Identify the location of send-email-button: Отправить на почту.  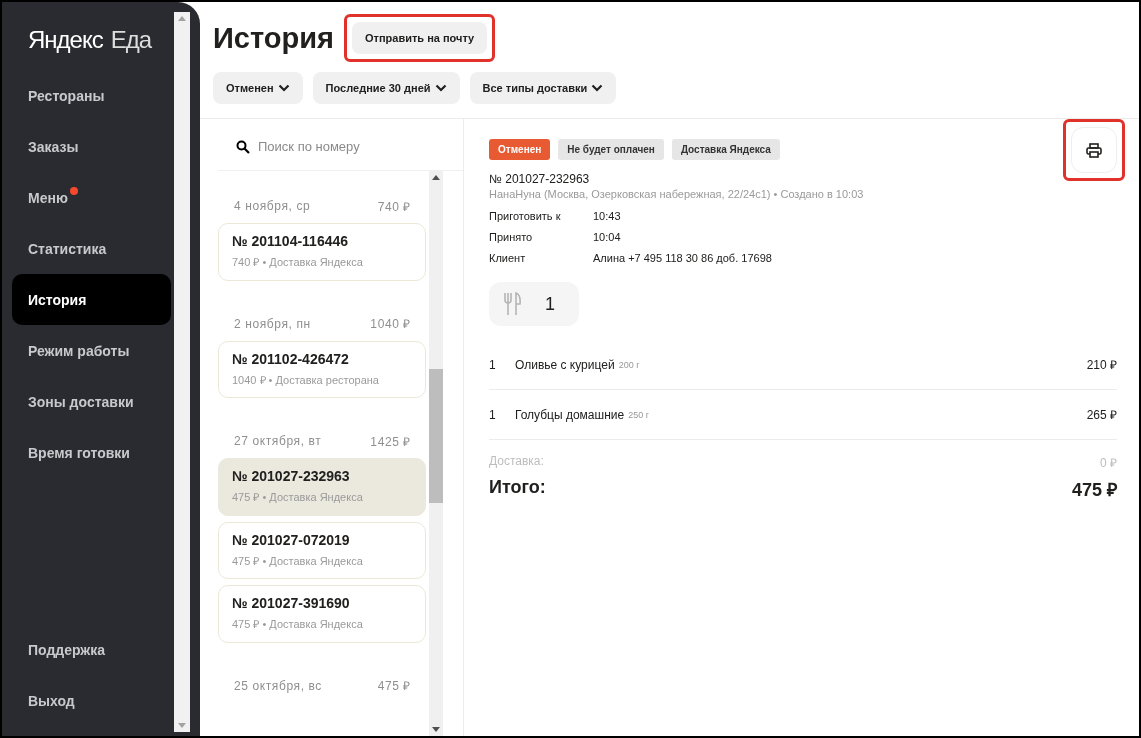
(420, 38).